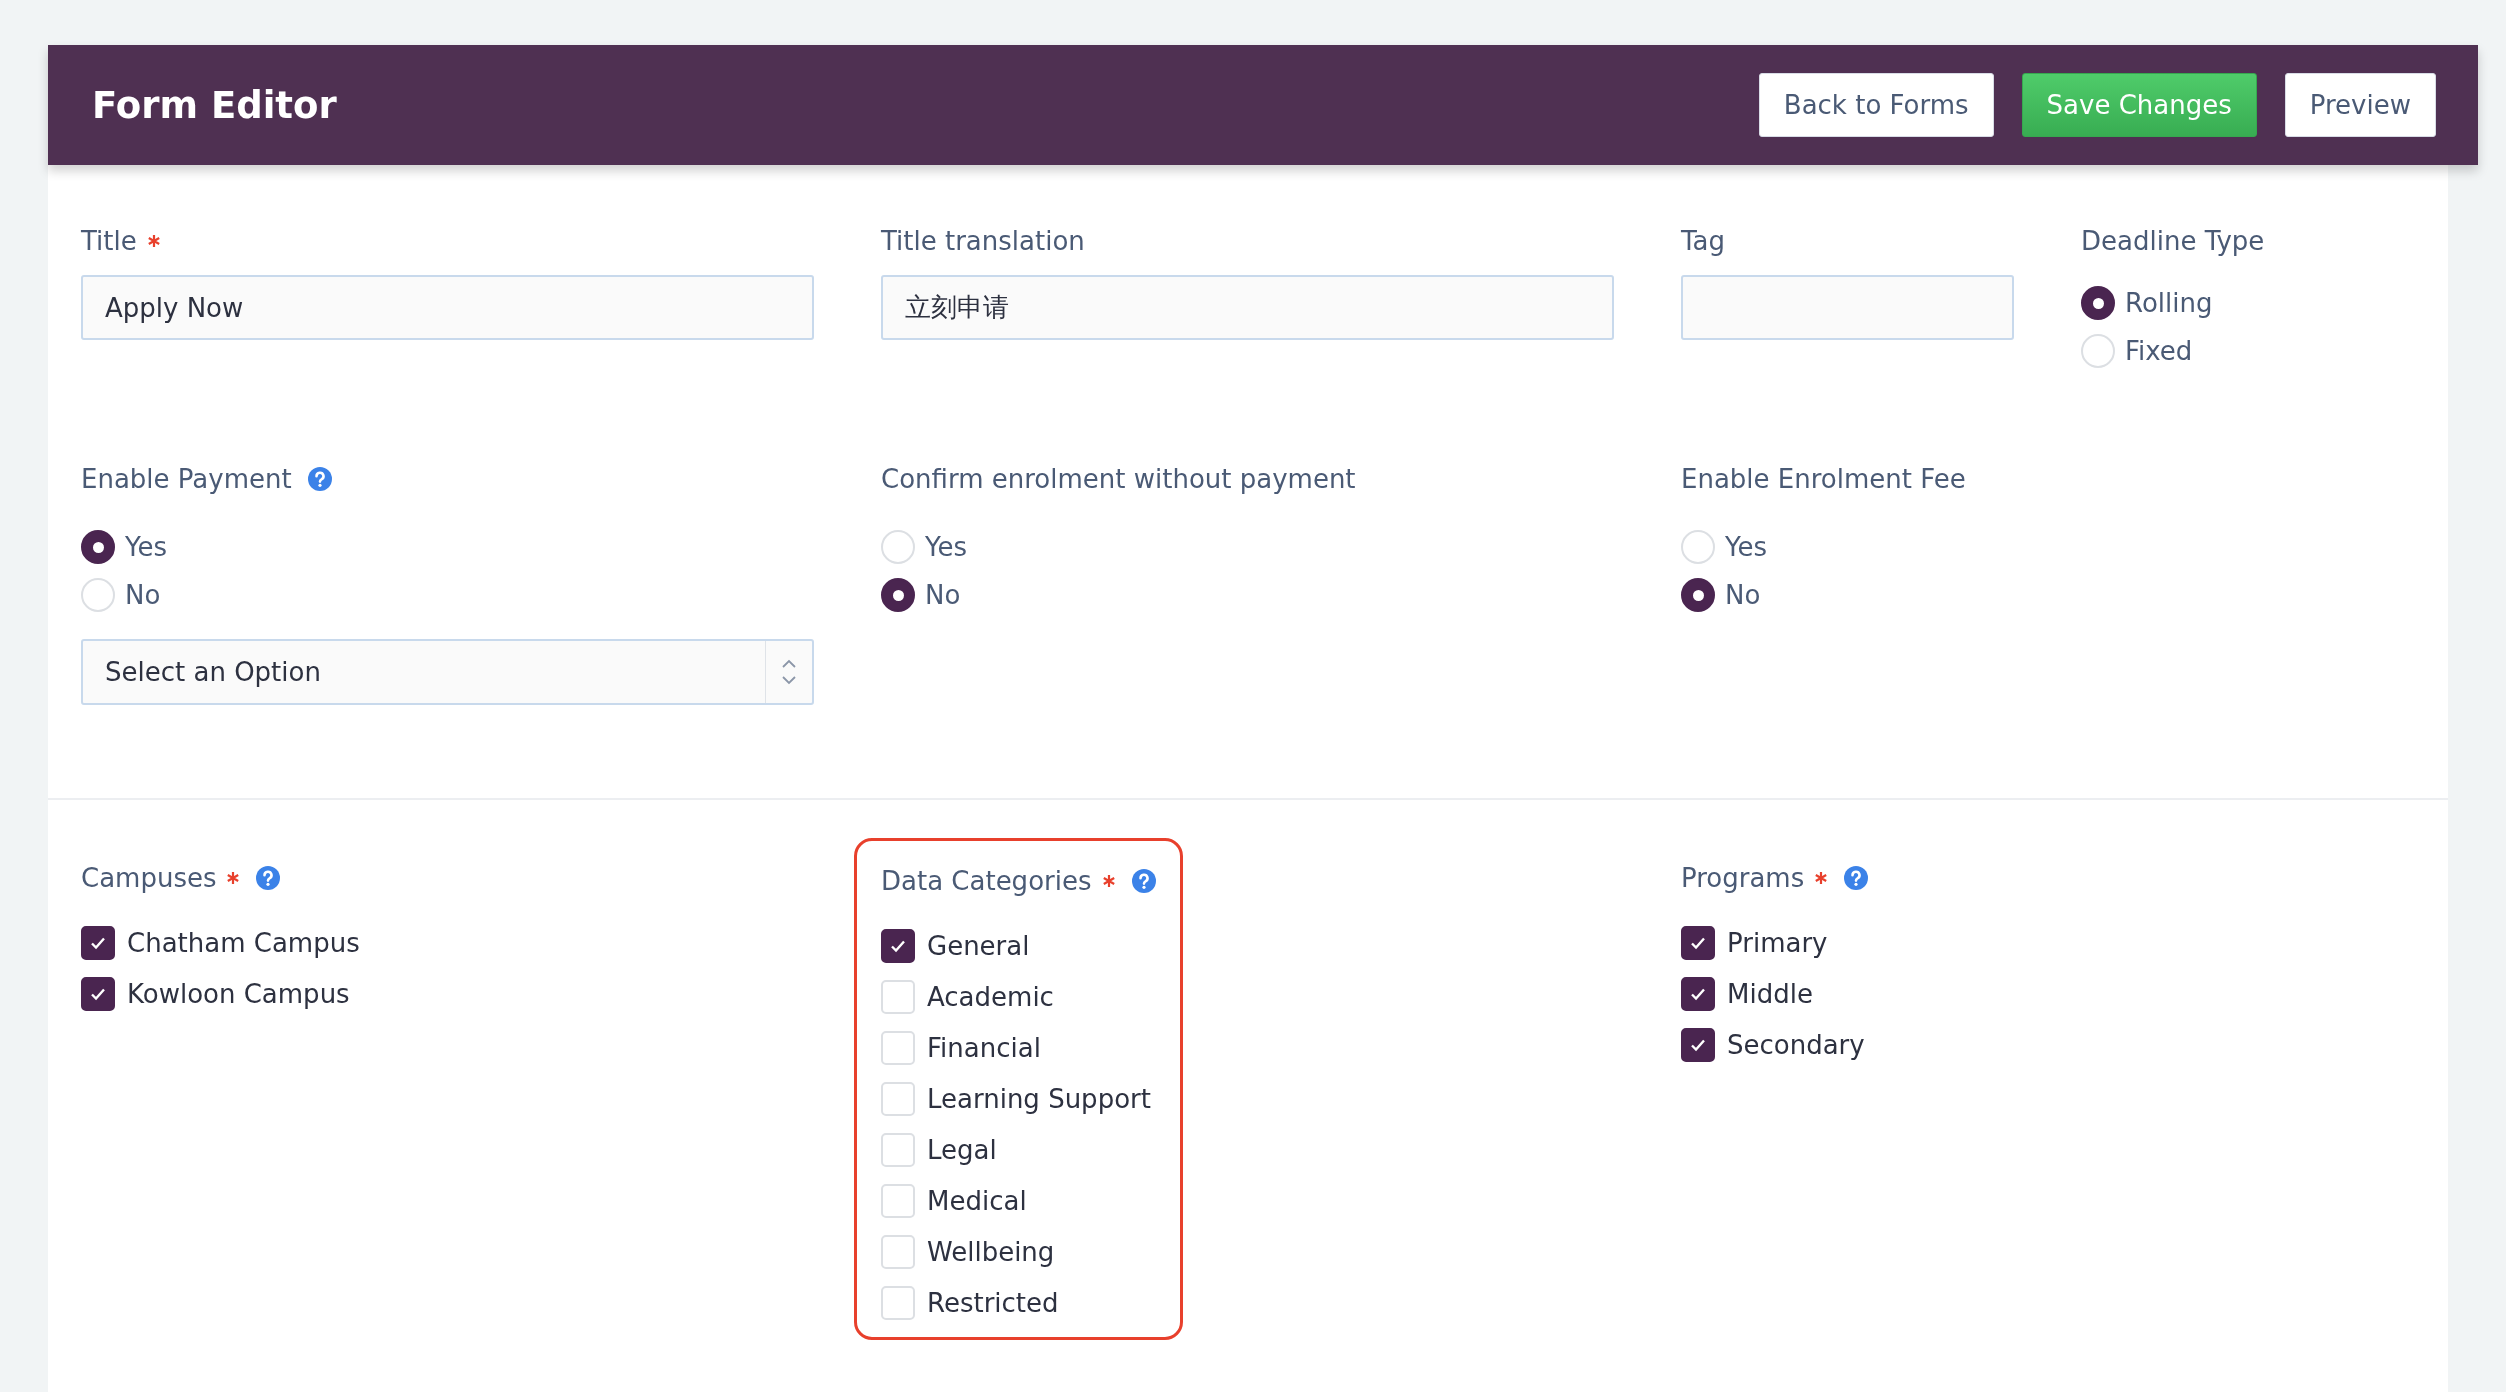 The image size is (2506, 1392). What do you see at coordinates (977, 1200) in the screenshot?
I see `option-label: Medical` at bounding box center [977, 1200].